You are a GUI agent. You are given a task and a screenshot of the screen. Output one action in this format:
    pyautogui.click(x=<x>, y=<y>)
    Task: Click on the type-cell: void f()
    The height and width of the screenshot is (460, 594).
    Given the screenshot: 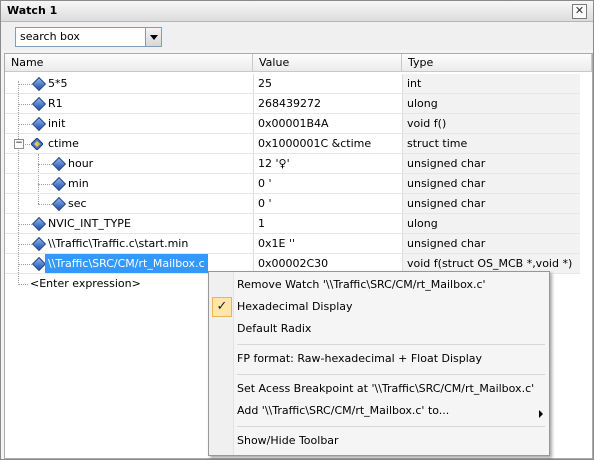 What is the action you would take?
    pyautogui.click(x=491, y=124)
    